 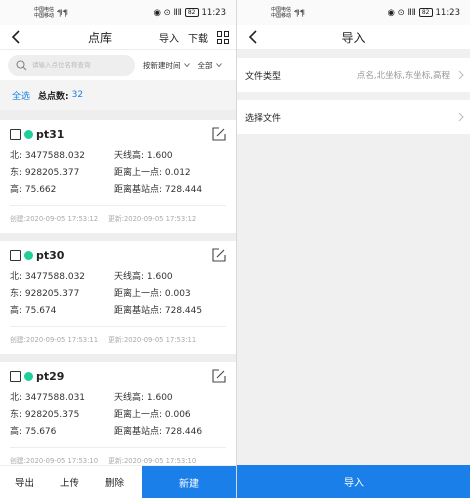 I want to click on select-all-link: 全选, so click(x=21, y=95).